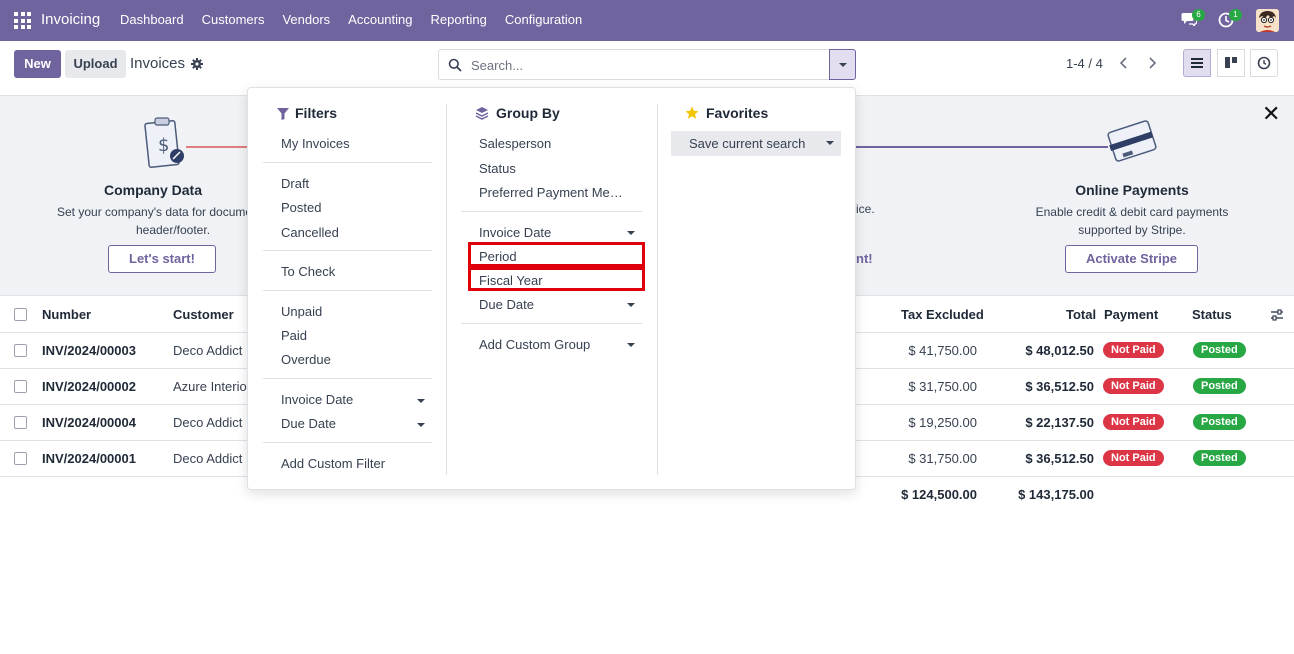 The height and width of the screenshot is (654, 1294). What do you see at coordinates (333, 463) in the screenshot?
I see `add-custom-filter: Add Custom Filter` at bounding box center [333, 463].